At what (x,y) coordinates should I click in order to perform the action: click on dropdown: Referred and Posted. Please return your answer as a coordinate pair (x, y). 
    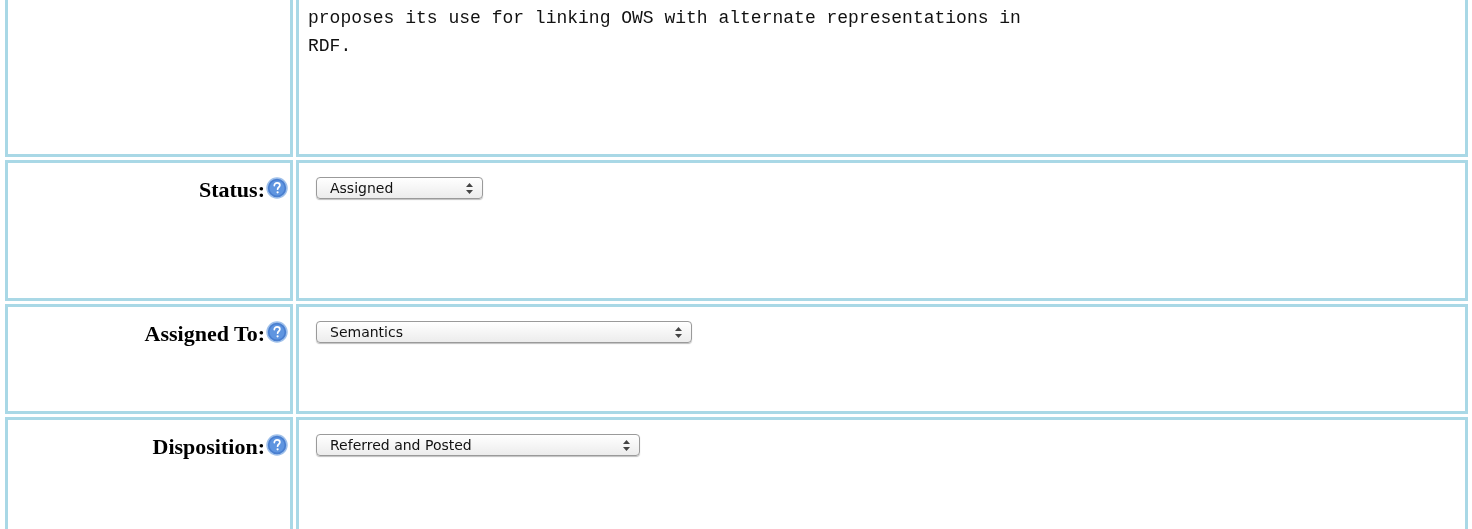
    Looking at the image, I should click on (478, 445).